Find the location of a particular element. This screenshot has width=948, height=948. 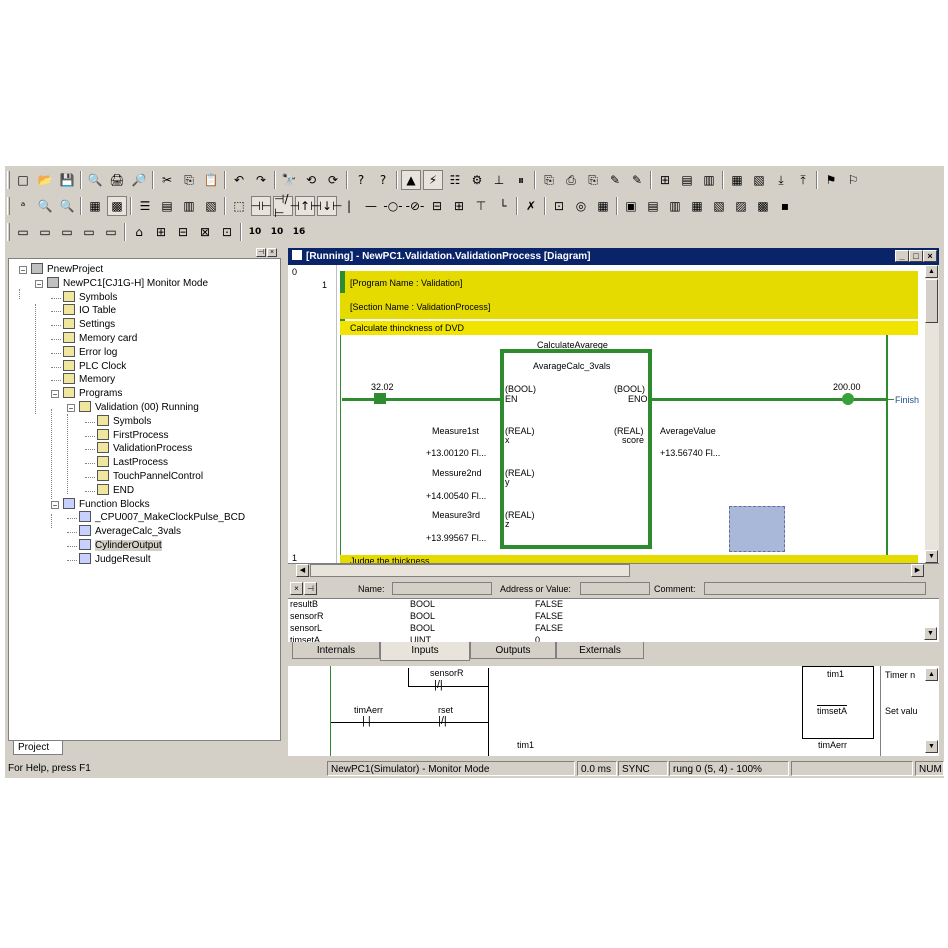

tab-externals: Externals is located at coordinates (600, 650).